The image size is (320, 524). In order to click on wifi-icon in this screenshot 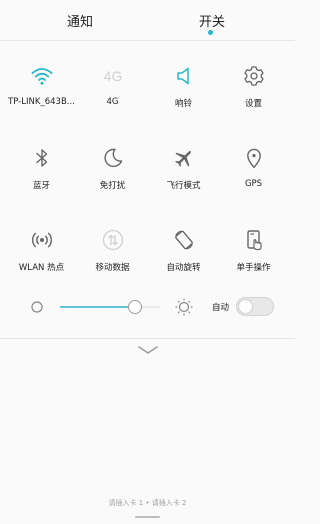, I will do `click(41, 76)`.